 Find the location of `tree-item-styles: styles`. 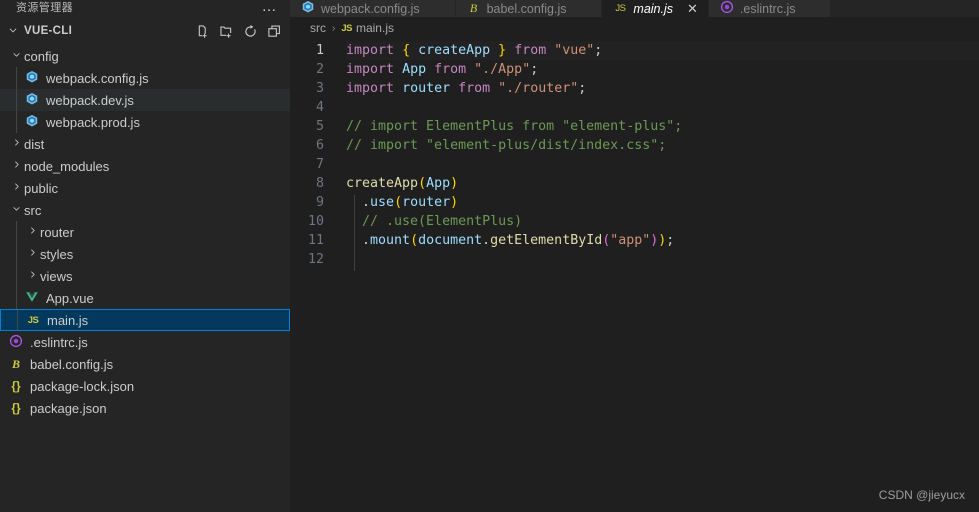

tree-item-styles: styles is located at coordinates (145, 254).